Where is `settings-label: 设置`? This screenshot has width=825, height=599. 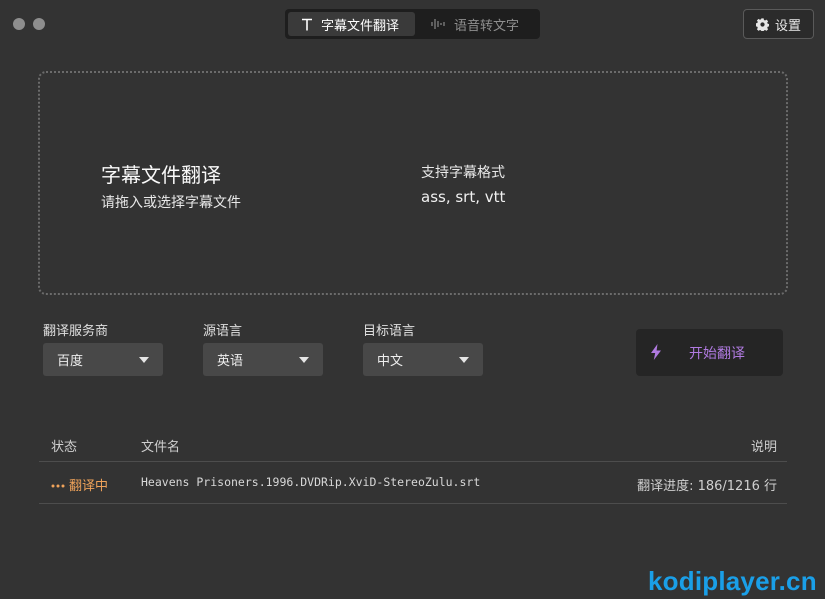
settings-label: 设置 is located at coordinates (787, 26).